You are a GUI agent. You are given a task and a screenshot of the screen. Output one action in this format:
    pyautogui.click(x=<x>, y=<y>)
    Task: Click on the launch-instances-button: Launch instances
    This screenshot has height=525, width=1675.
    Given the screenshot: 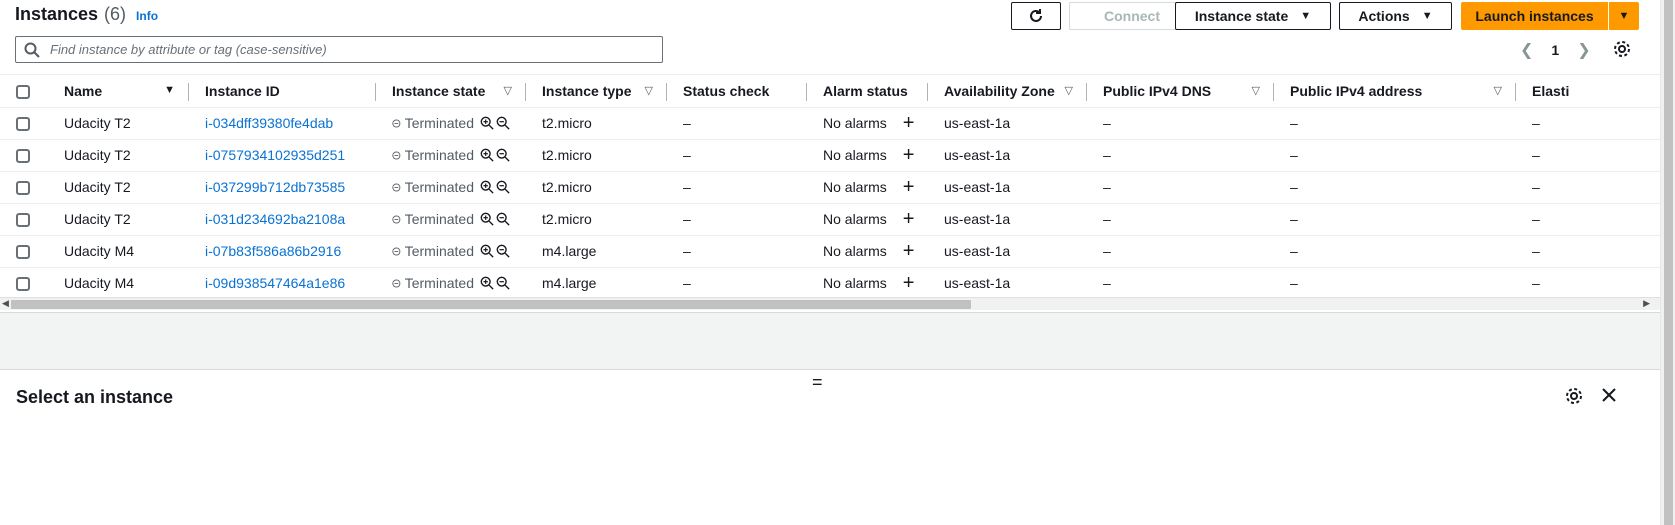 What is the action you would take?
    pyautogui.click(x=1534, y=16)
    